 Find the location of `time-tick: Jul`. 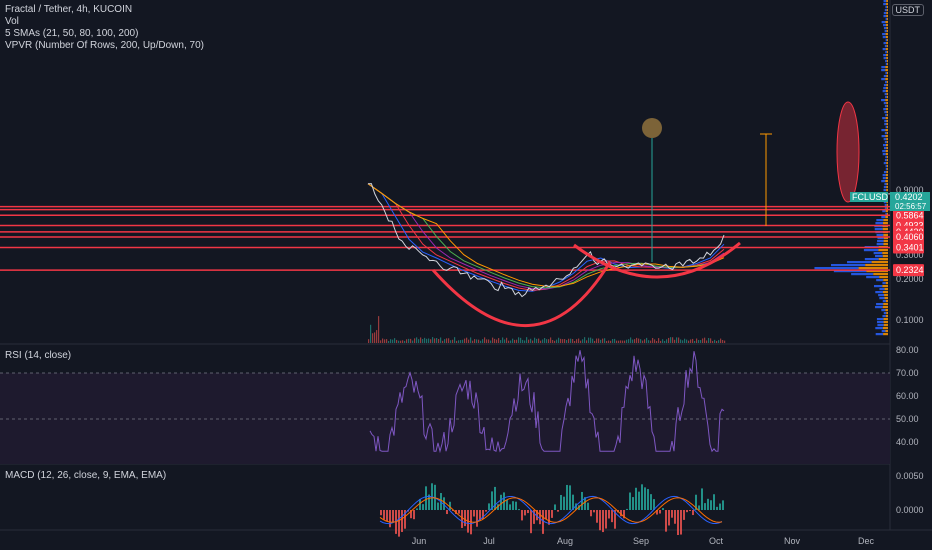

time-tick: Jul is located at coordinates (489, 541).